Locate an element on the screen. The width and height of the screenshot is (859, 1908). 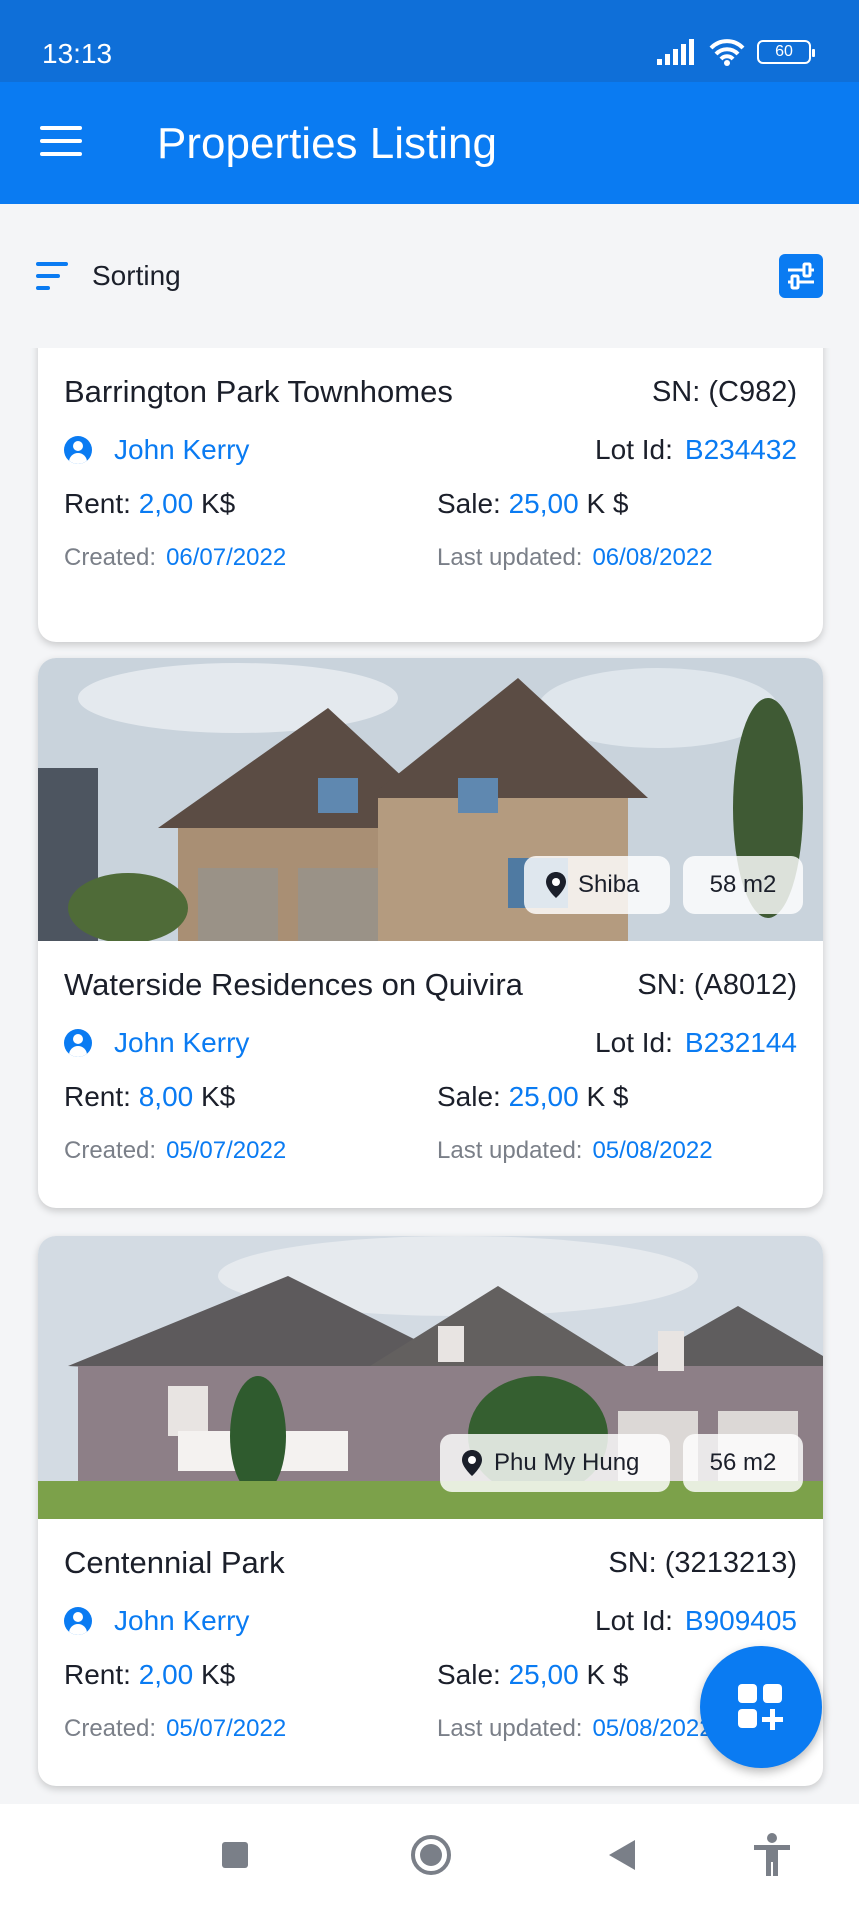
home-circle-icon is located at coordinates (431, 1857).